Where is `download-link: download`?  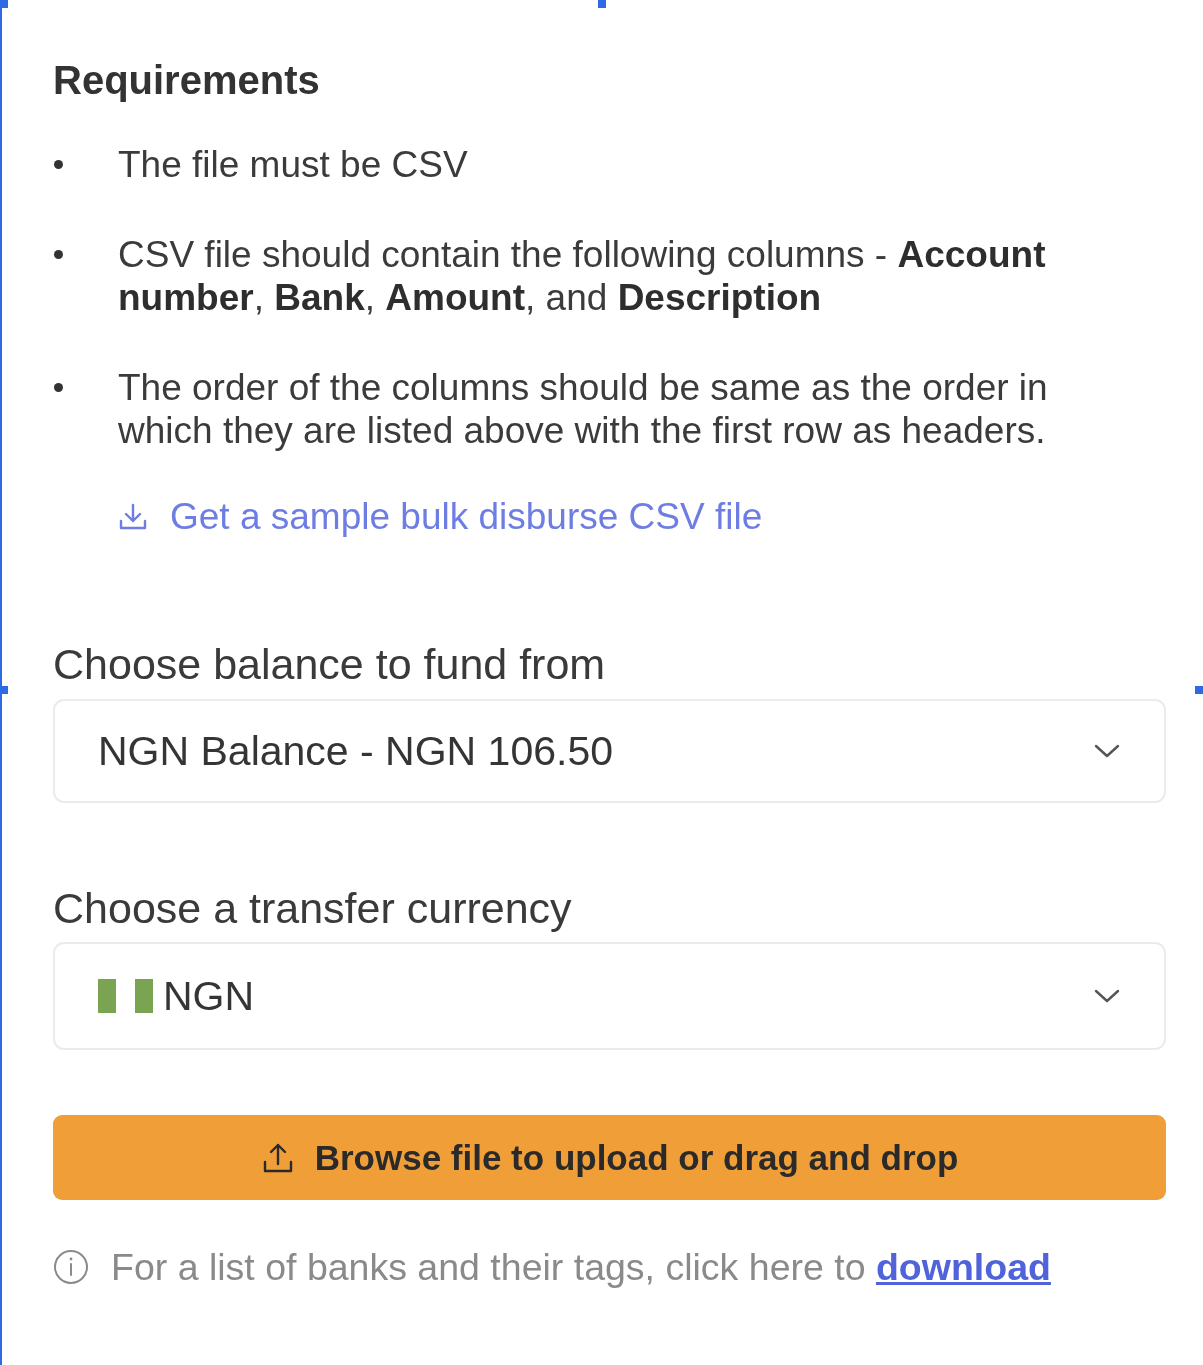
download-link: download is located at coordinates (963, 1267).